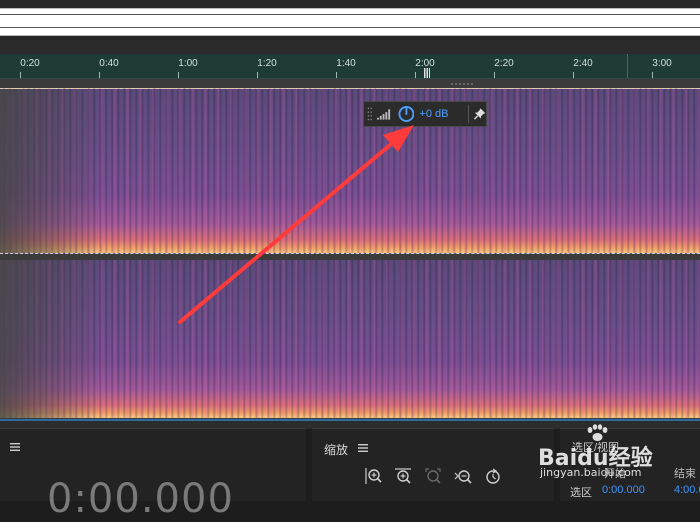 The height and width of the screenshot is (522, 700). I want to click on overview-strip, so click(350, 22).